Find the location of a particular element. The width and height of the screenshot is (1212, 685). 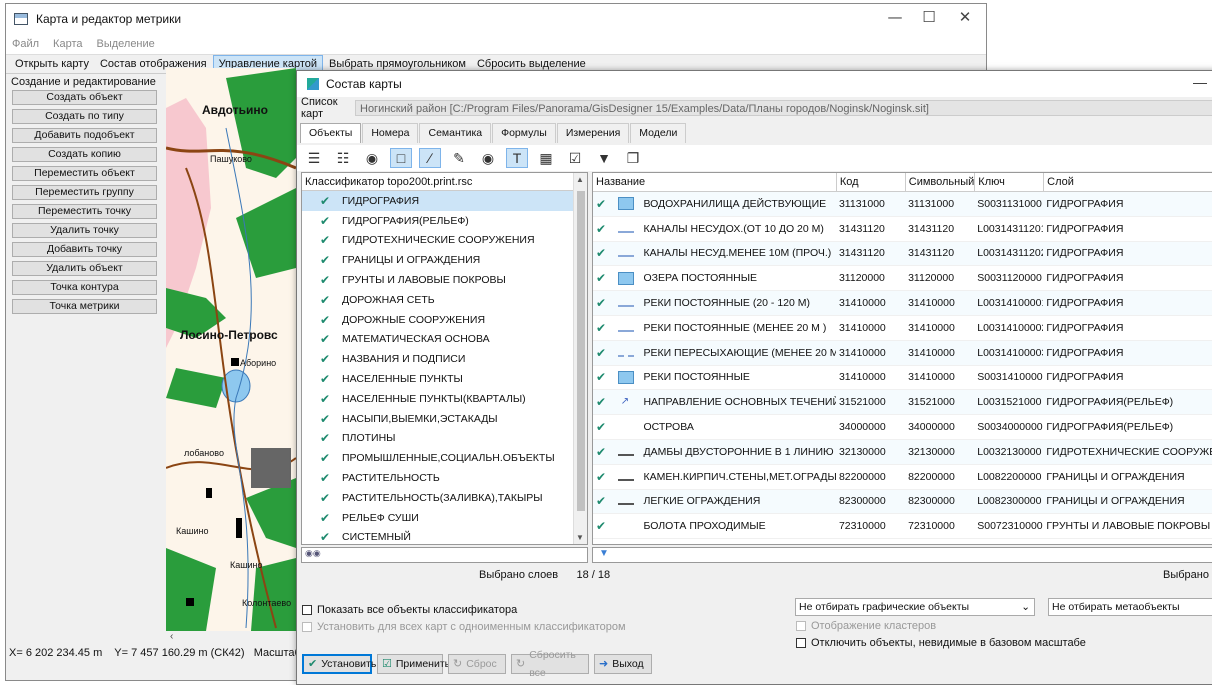

tab-objects: Объекты is located at coordinates (331, 133).